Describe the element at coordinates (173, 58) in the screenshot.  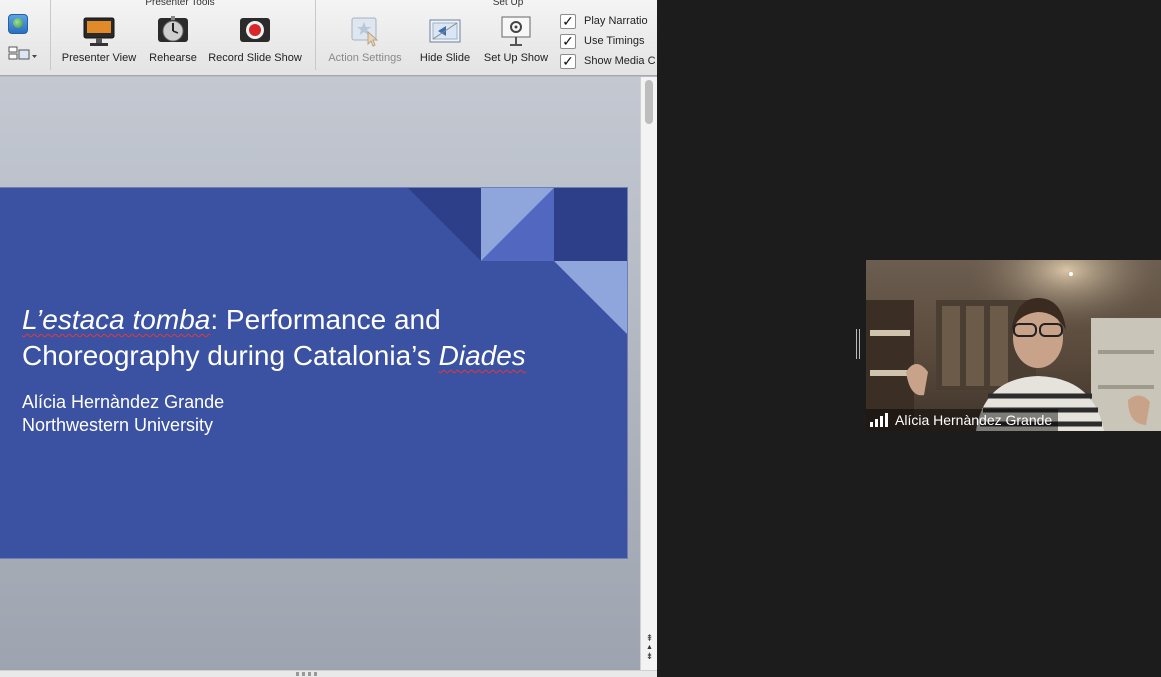
I see `rehearse-label: Rehearse` at that location.